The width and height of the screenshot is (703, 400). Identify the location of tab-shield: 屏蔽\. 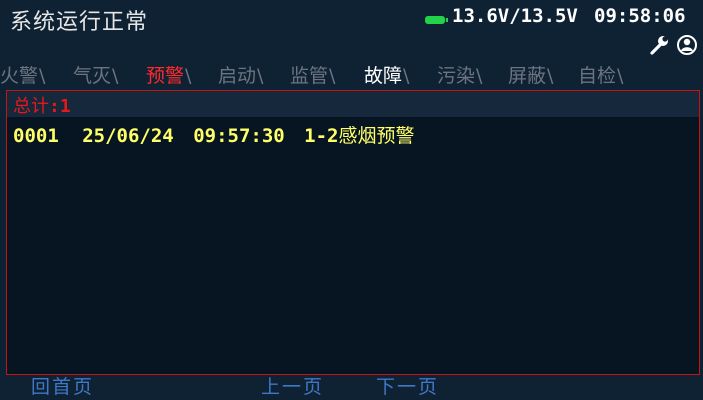
(530, 76).